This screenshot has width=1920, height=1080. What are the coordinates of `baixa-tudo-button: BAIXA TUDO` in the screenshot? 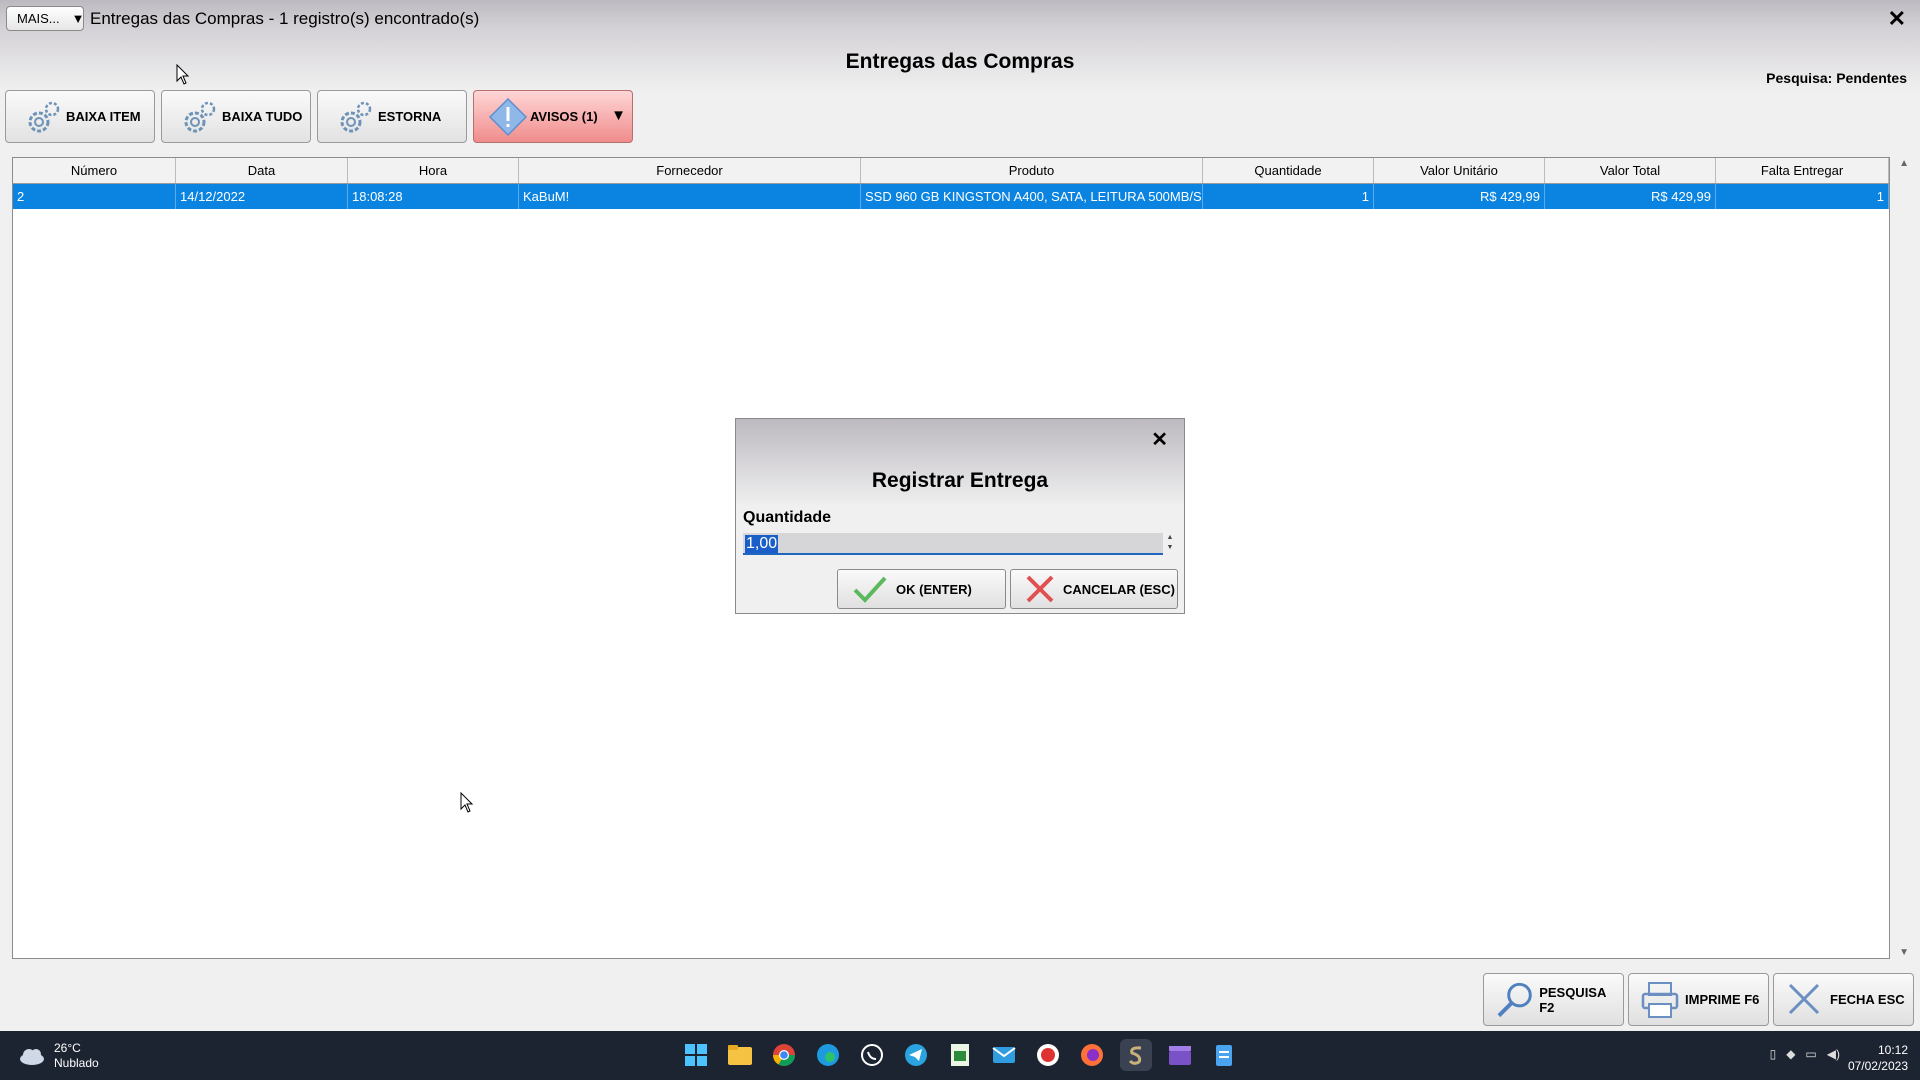 It's located at (236, 116).